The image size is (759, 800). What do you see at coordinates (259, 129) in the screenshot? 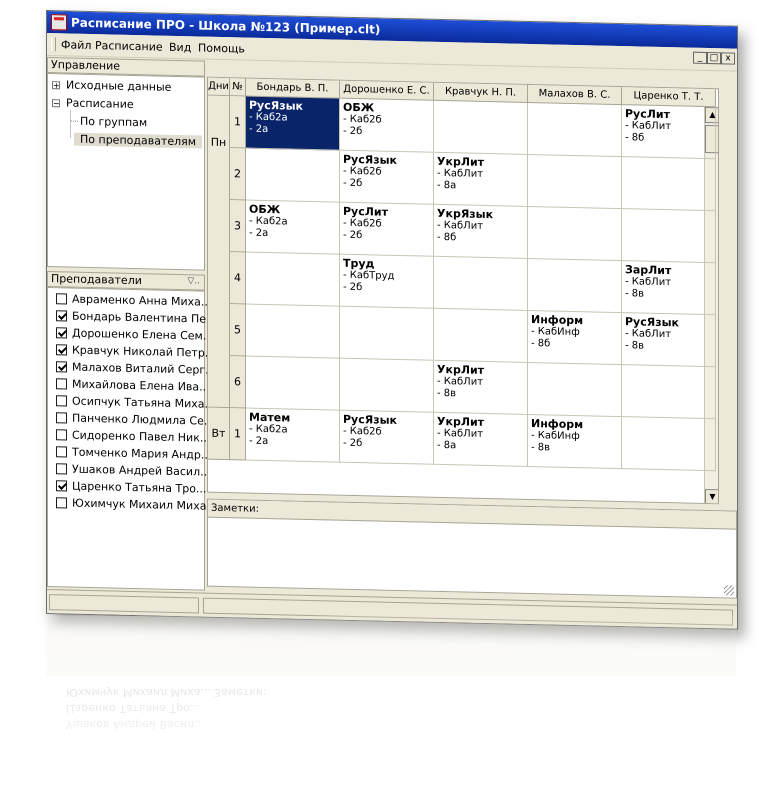
I see `lesson-group: - 2а` at bounding box center [259, 129].